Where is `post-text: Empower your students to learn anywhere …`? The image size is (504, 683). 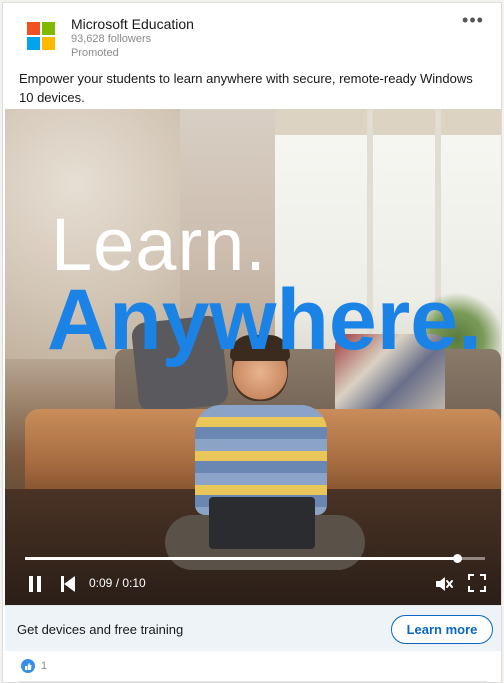 post-text: Empower your students to learn anywhere … is located at coordinates (246, 88).